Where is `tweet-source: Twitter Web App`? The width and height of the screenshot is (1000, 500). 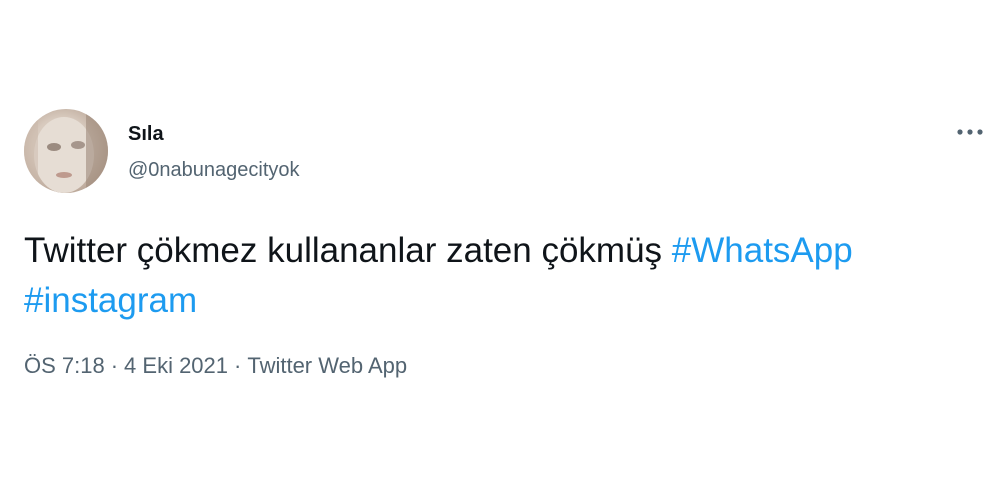
tweet-source: Twitter Web App is located at coordinates (327, 365).